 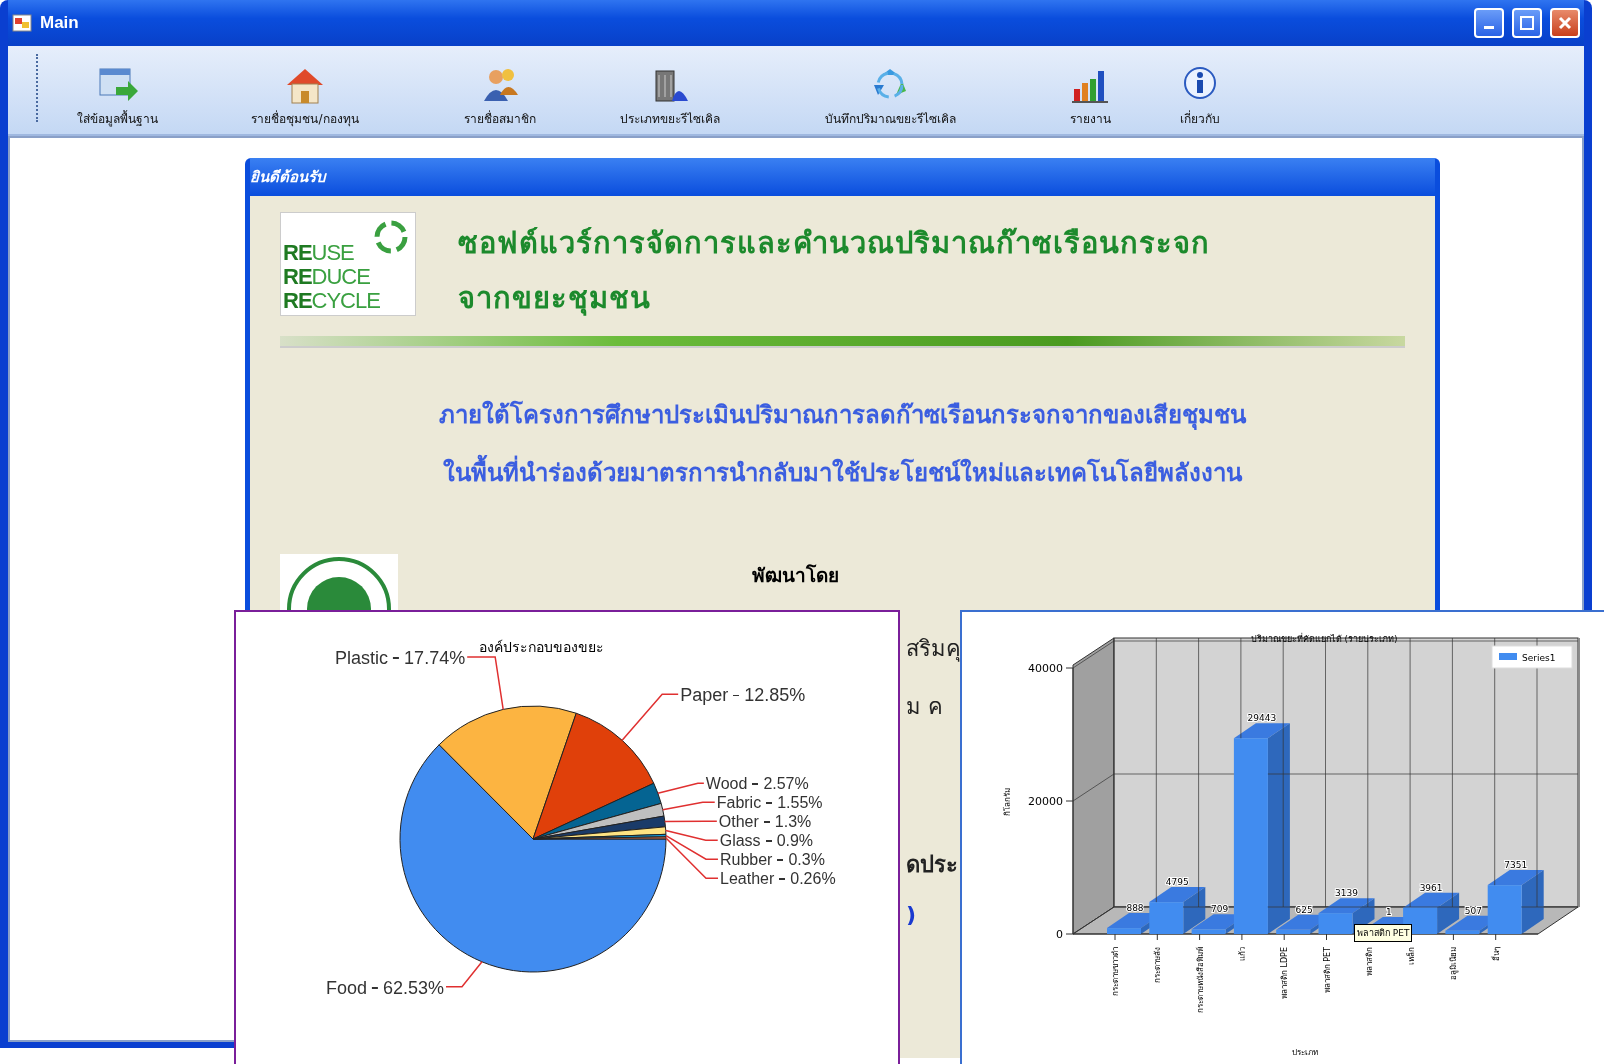 What do you see at coordinates (933, 649) in the screenshot?
I see `partial-text: สริมคุ` at bounding box center [933, 649].